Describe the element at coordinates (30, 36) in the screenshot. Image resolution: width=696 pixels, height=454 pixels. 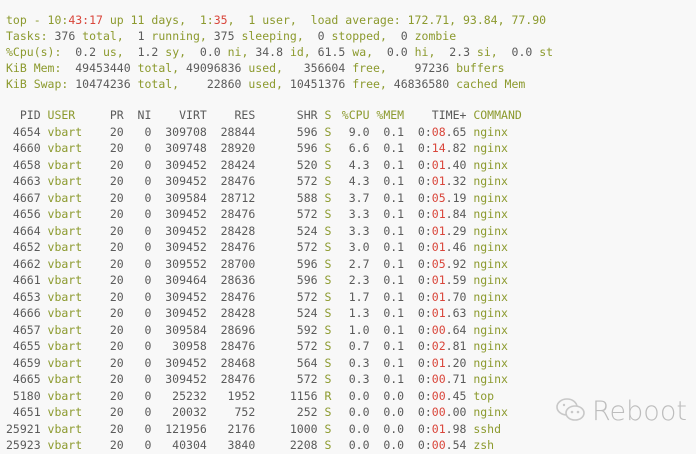
I see `summary-segment: Tasks:` at that location.